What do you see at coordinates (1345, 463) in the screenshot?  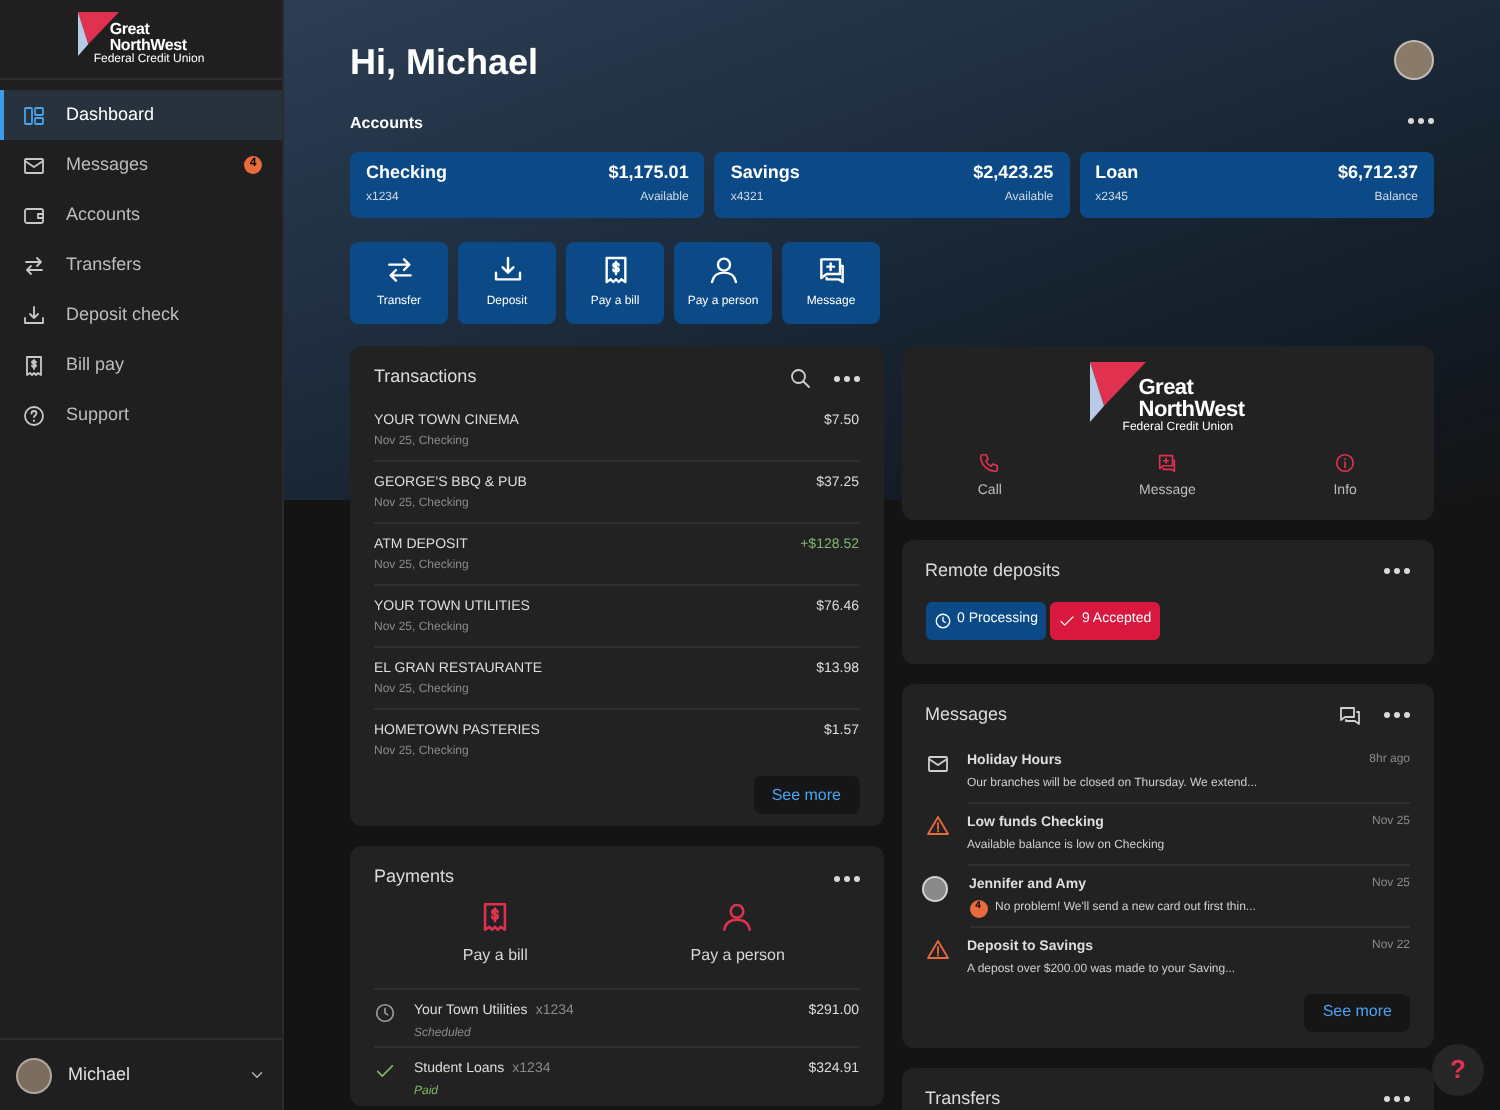 I see `info-icon` at bounding box center [1345, 463].